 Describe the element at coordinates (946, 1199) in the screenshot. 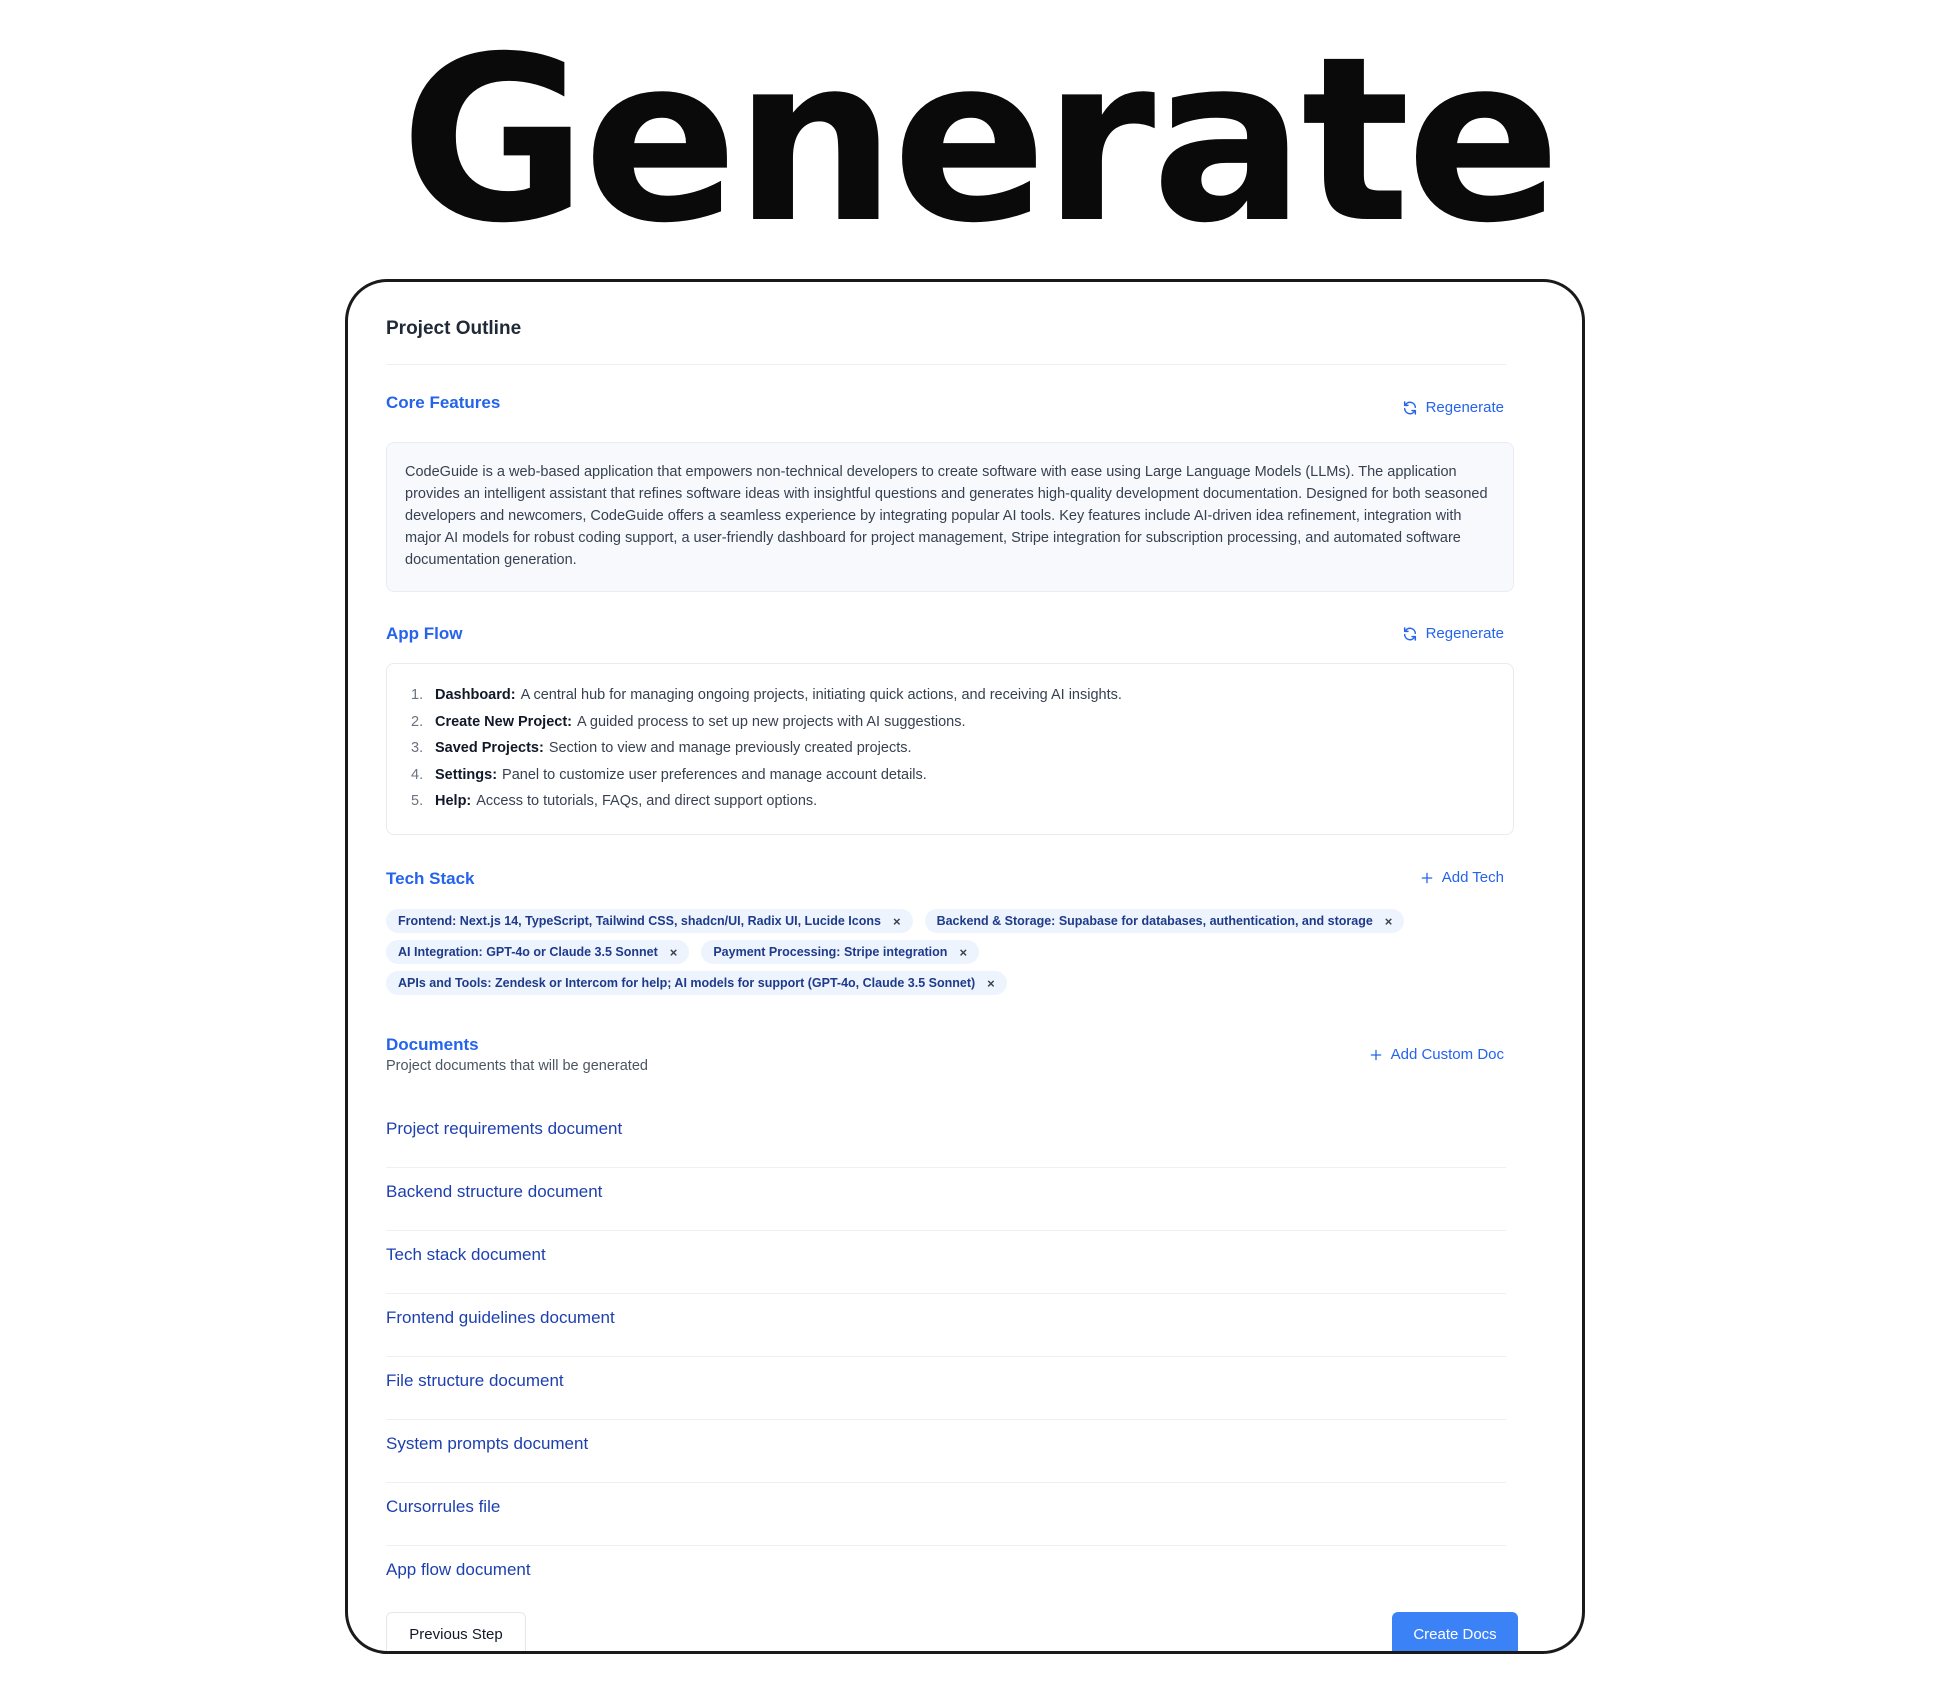

I see `document-item: Backend structure document` at that location.